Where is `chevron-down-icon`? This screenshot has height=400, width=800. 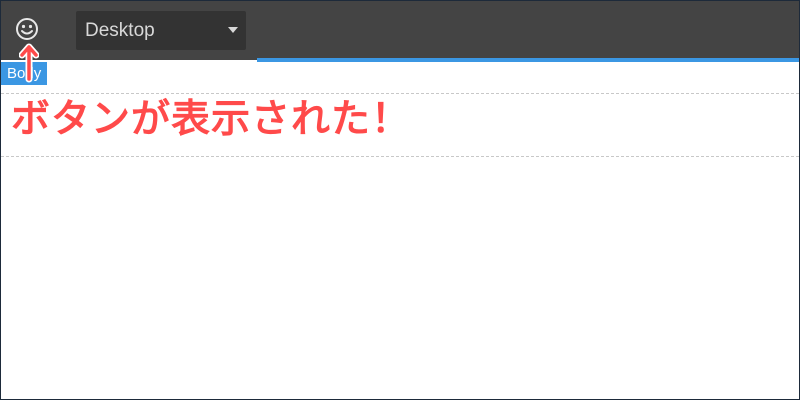 chevron-down-icon is located at coordinates (233, 30).